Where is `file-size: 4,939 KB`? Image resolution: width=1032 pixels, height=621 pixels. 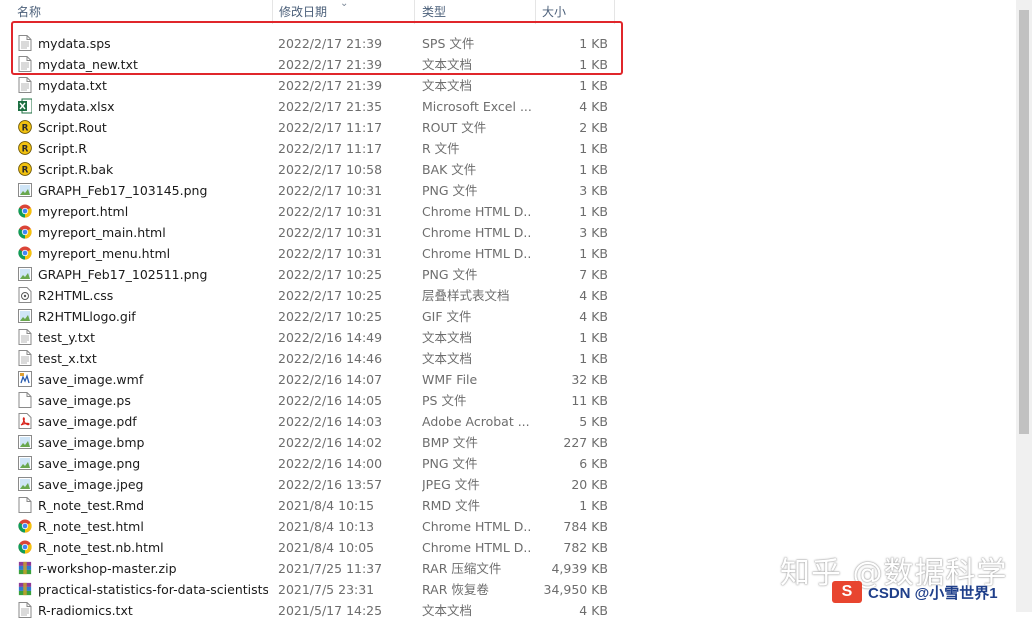
file-size: 4,939 KB is located at coordinates (579, 568).